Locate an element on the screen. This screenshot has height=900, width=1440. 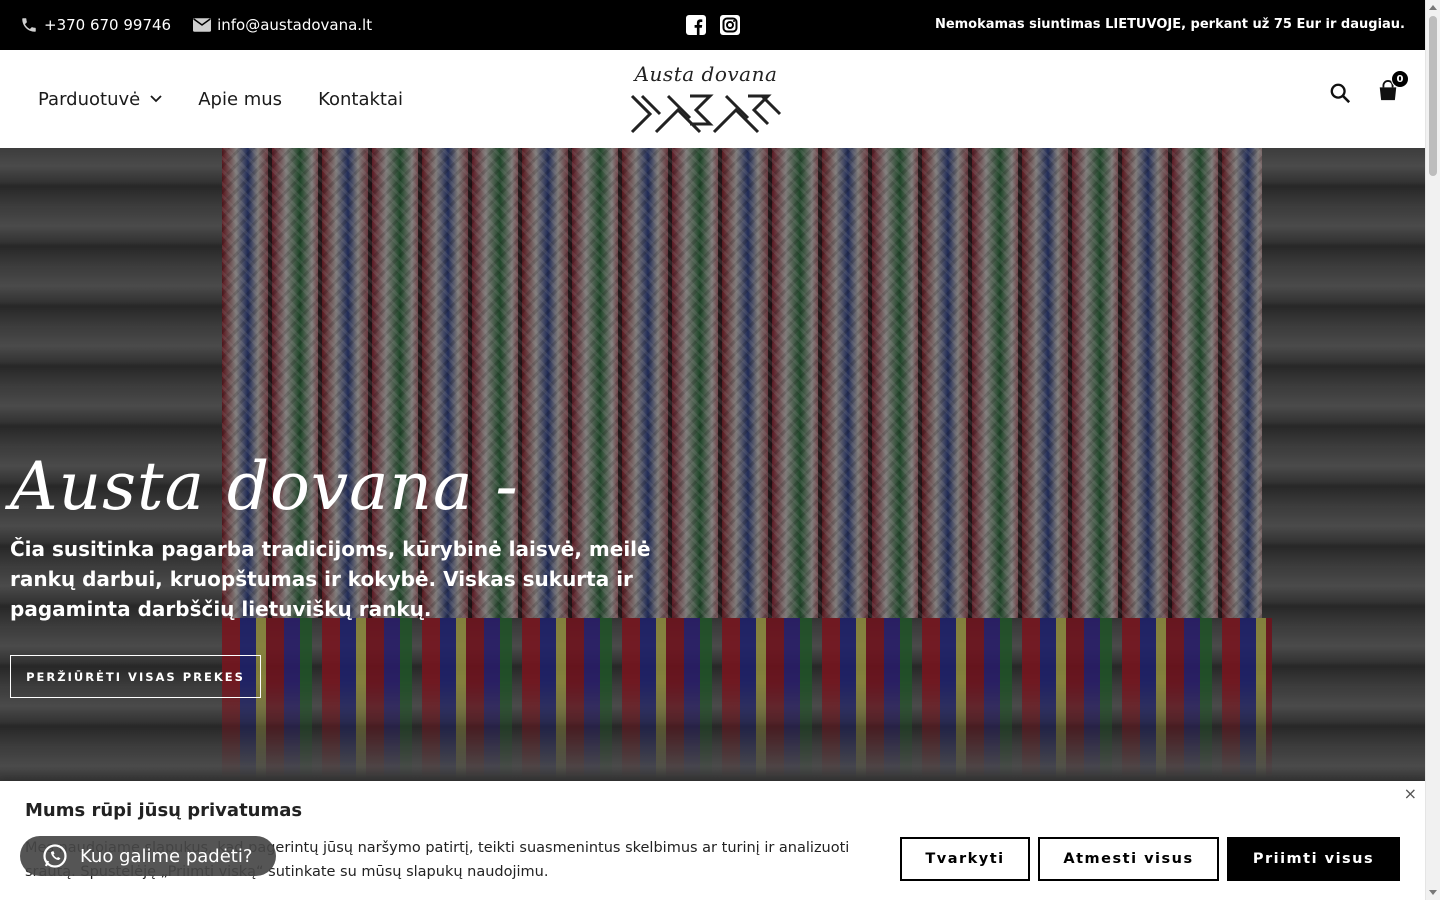
email-address: info@austadovana.lt is located at coordinates (295, 25).